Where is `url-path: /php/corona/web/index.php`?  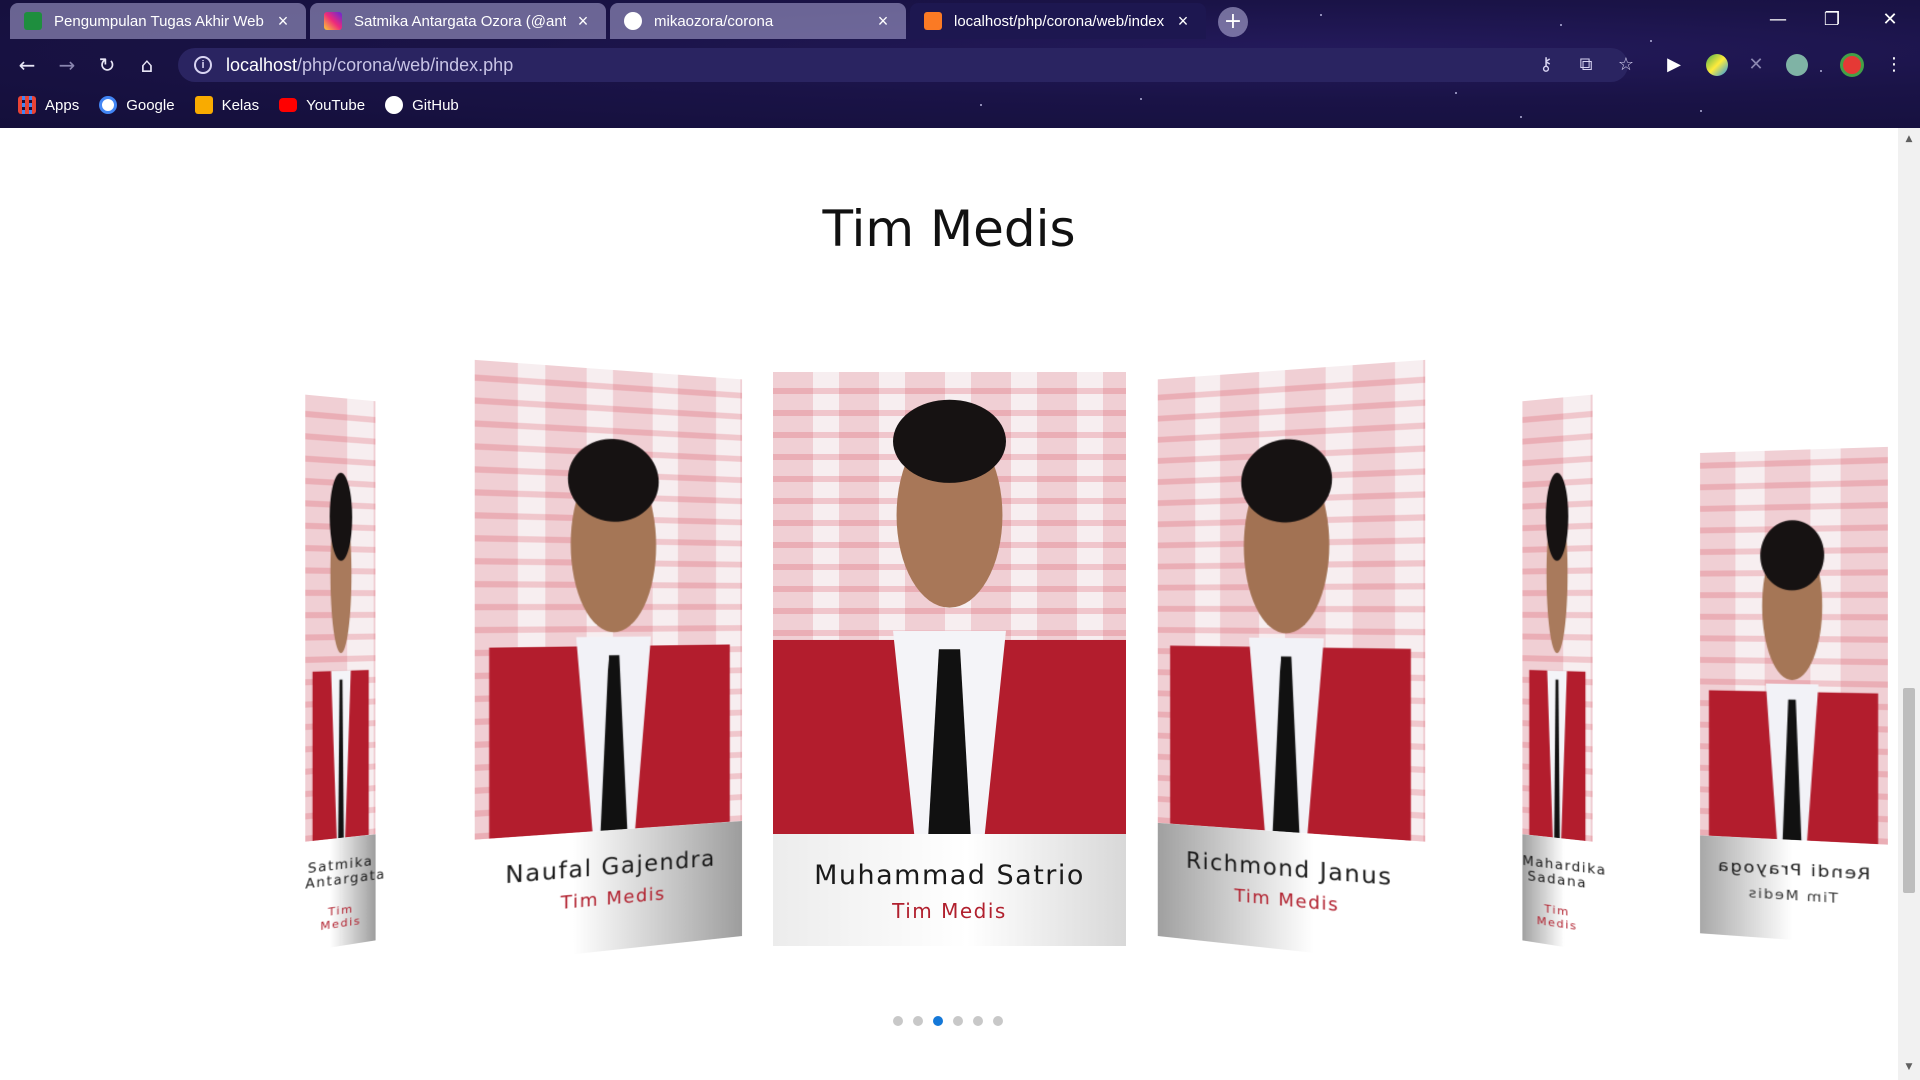 url-path: /php/corona/web/index.php is located at coordinates (405, 64).